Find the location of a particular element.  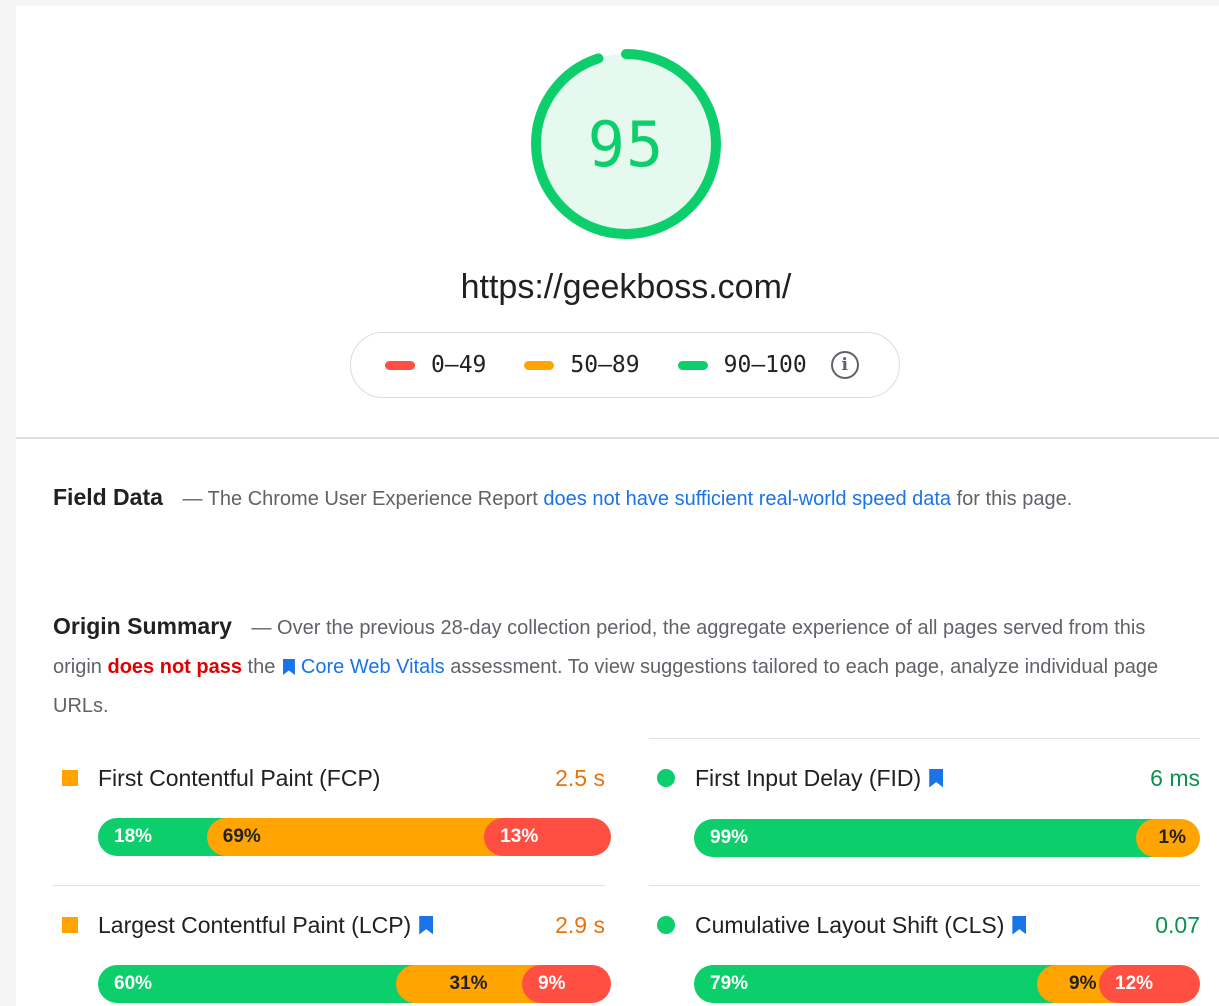

metric-fcp-value: 2.5 s is located at coordinates (580, 777).